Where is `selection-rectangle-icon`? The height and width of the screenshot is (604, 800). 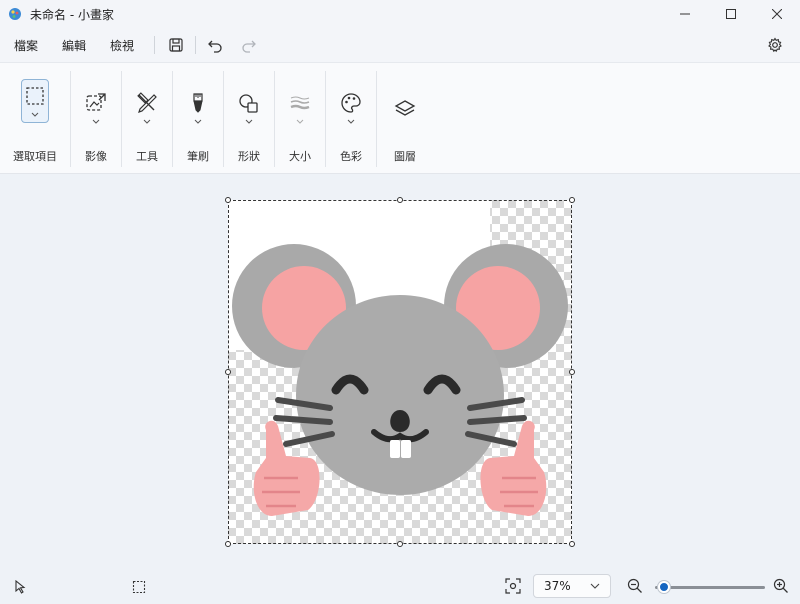
selection-rectangle-icon is located at coordinates (35, 96).